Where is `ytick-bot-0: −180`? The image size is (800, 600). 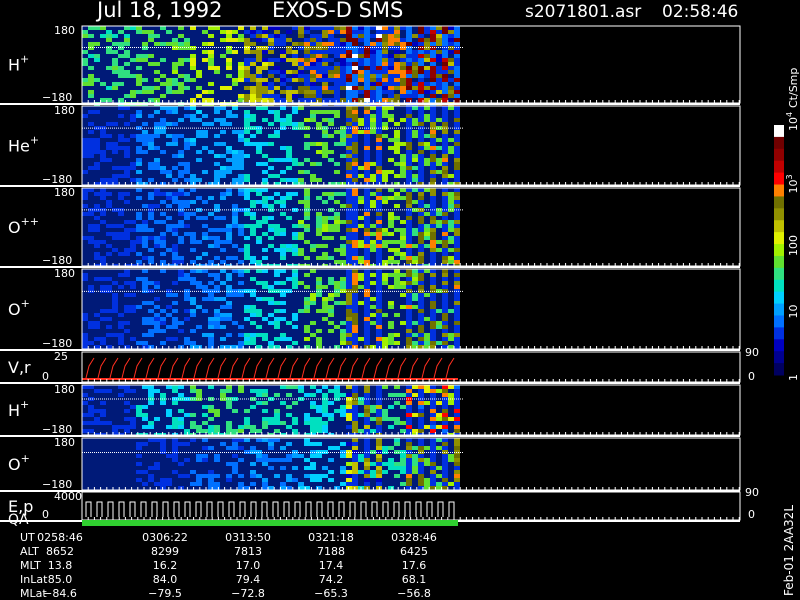
ytick-bot-0: −180 is located at coordinates (57, 97).